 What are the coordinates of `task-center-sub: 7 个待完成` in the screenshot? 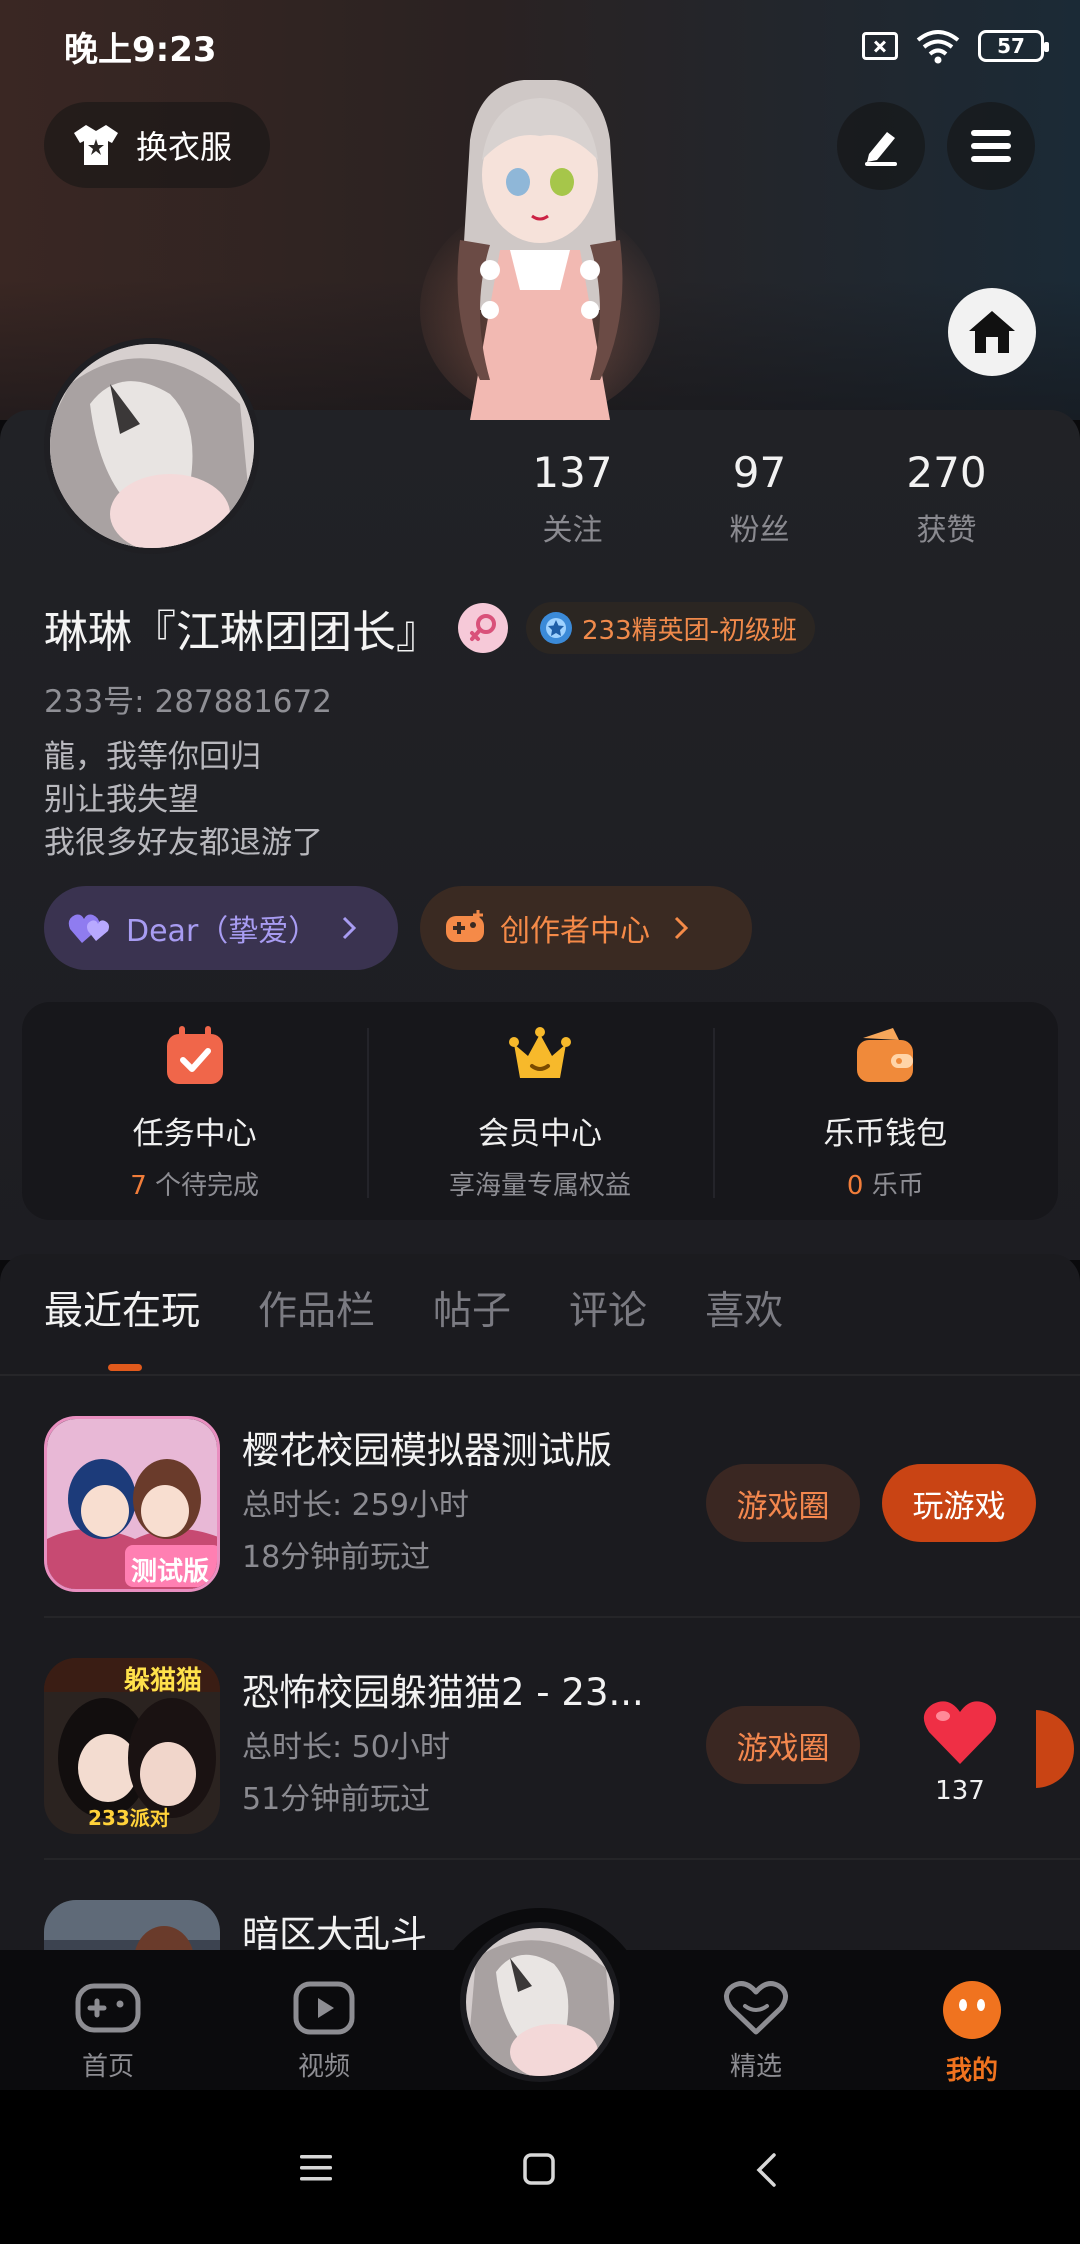 It's located at (194, 1183).